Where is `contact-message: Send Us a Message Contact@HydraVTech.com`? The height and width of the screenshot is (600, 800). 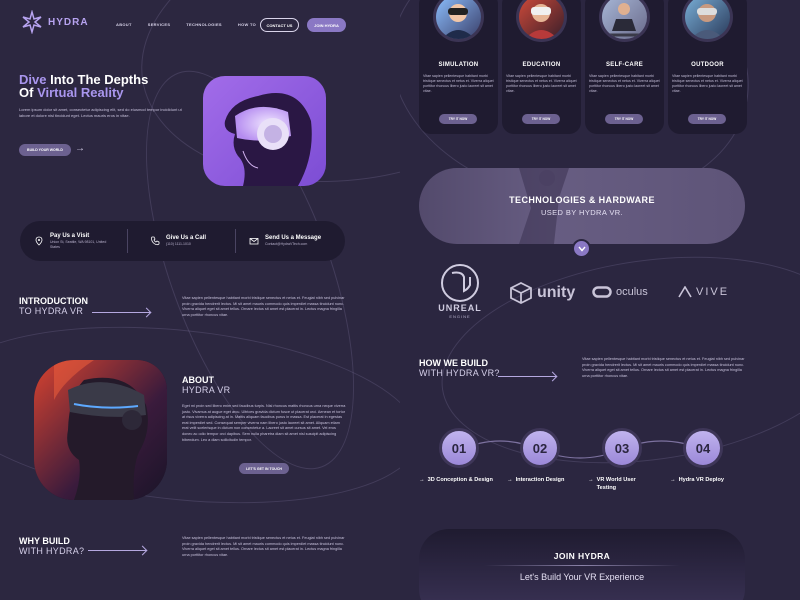 contact-message: Send Us a Message Contact@HydraVTech.com is located at coordinates (285, 241).